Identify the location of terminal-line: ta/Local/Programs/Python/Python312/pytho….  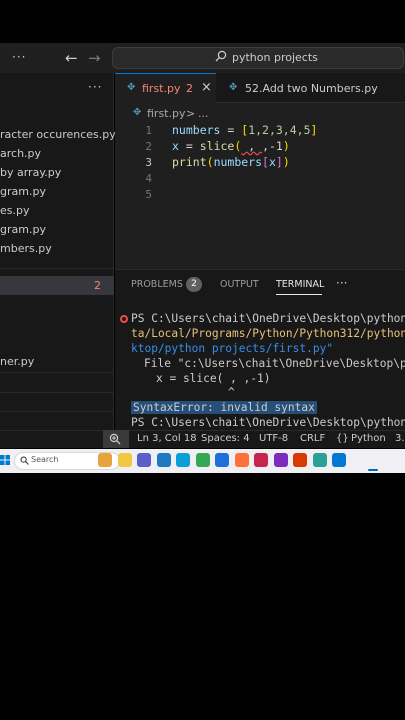
(268, 333).